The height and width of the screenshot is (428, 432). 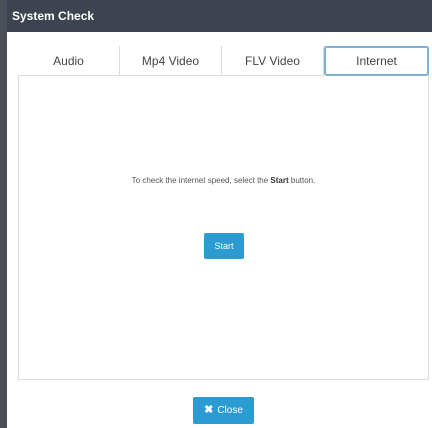 What do you see at coordinates (209, 410) in the screenshot?
I see `close-icon: ✖` at bounding box center [209, 410].